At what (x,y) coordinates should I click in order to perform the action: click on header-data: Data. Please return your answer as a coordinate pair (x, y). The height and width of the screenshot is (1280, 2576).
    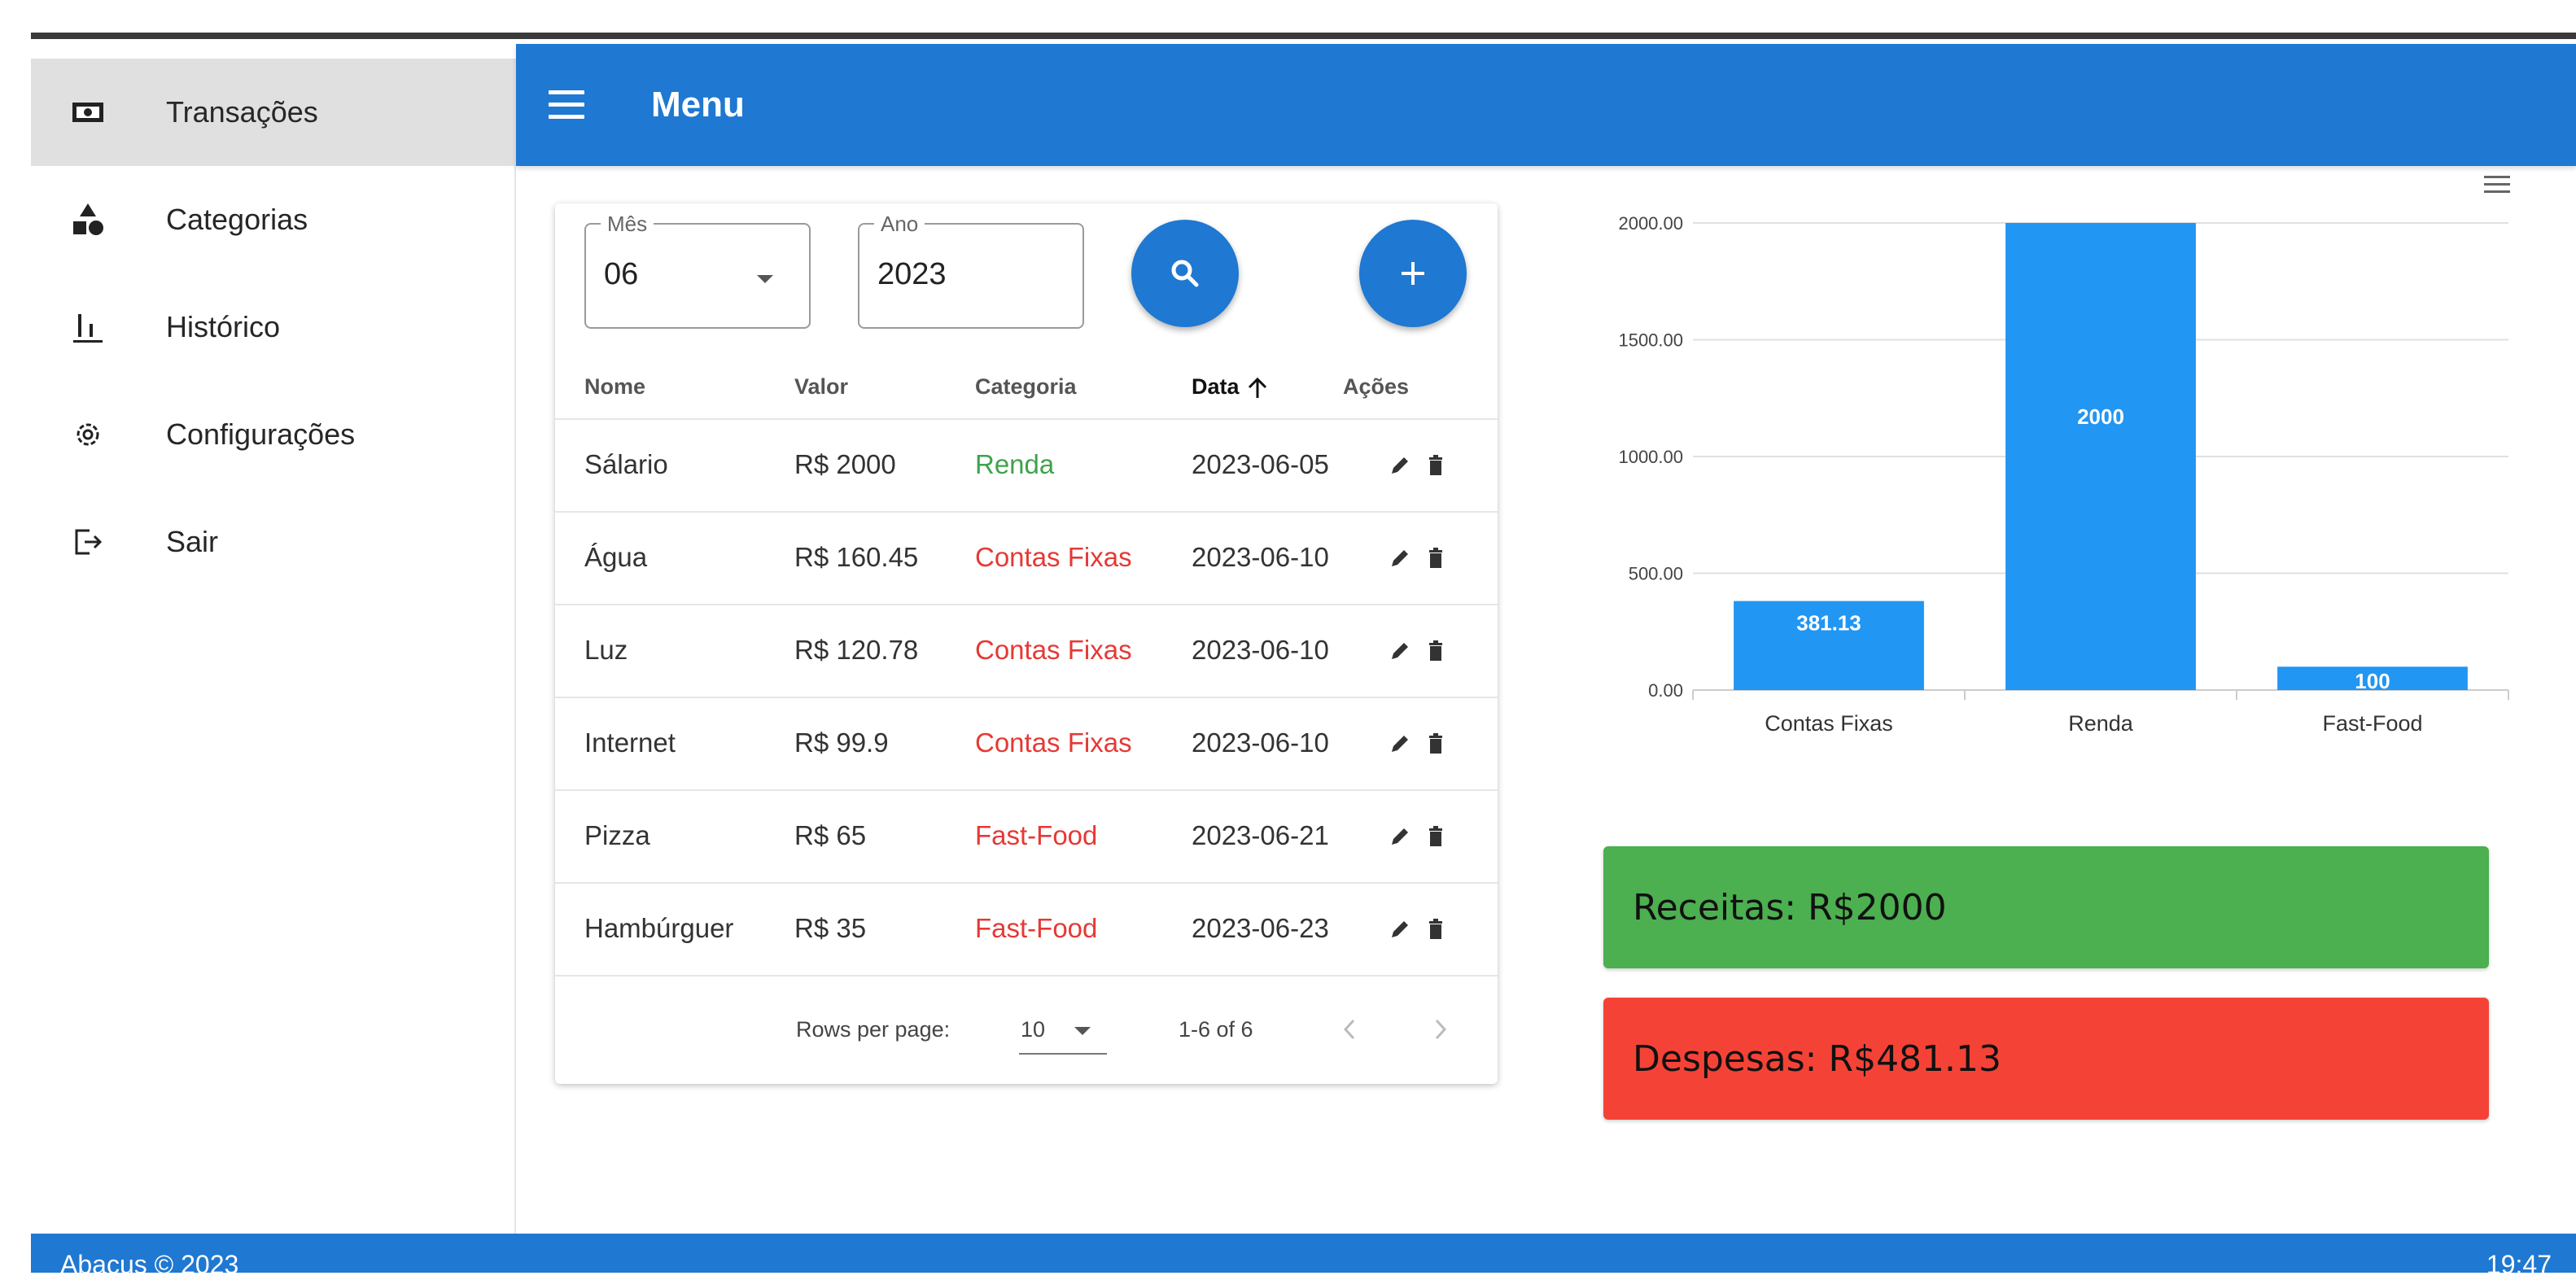
    Looking at the image, I should click on (1216, 387).